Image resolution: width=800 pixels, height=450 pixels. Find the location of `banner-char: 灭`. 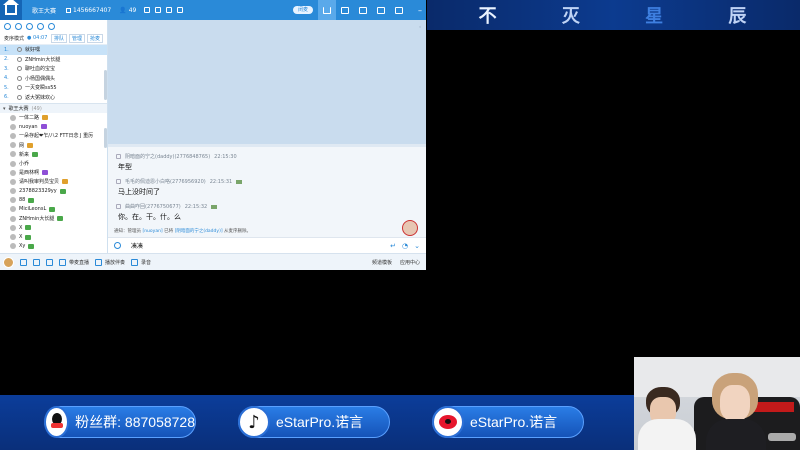

banner-char: 灭 is located at coordinates (571, 16).